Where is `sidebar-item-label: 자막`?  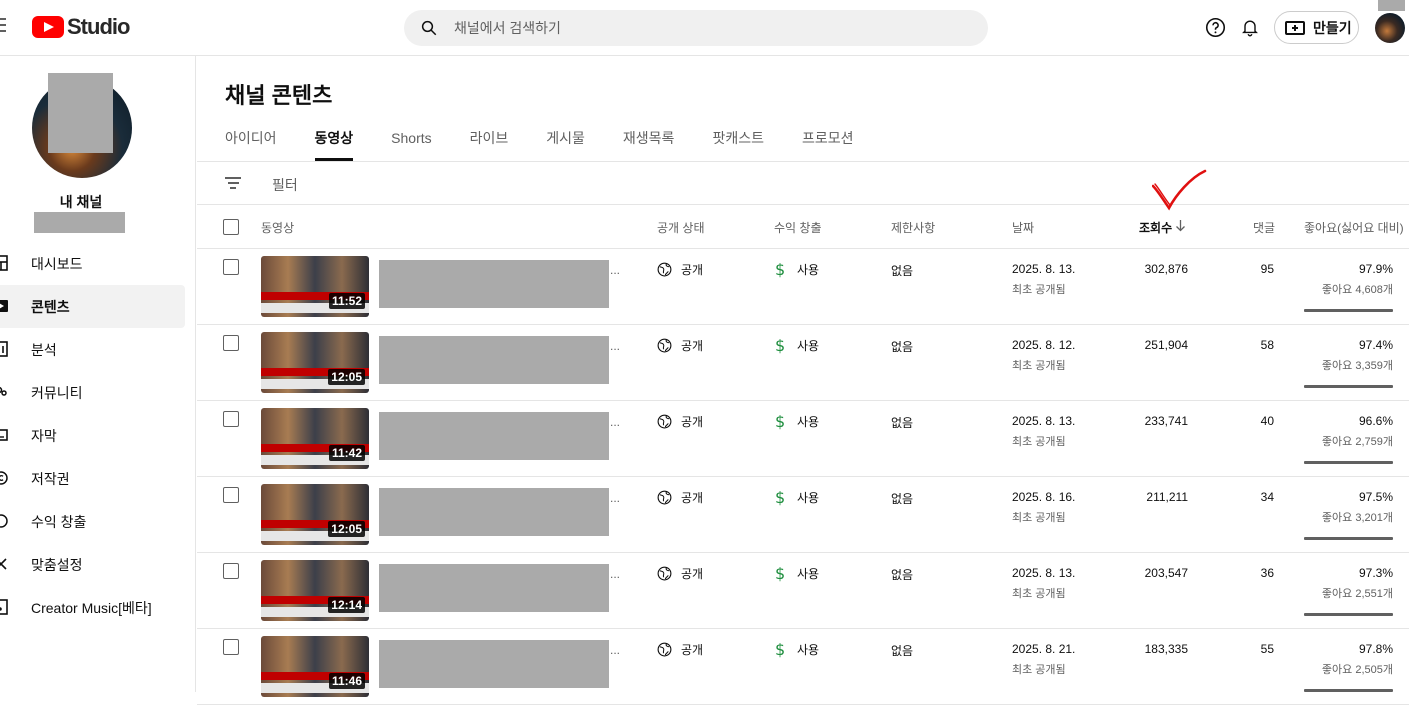 sidebar-item-label: 자막 is located at coordinates (44, 435).